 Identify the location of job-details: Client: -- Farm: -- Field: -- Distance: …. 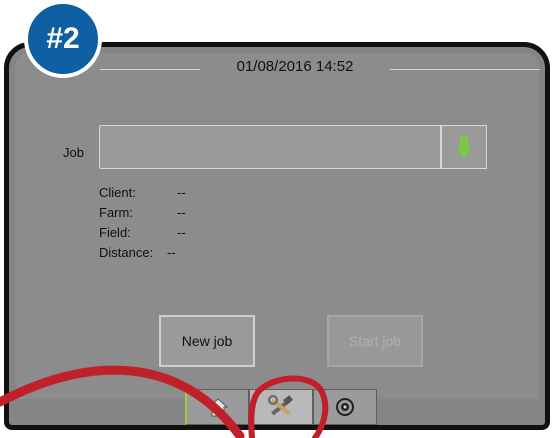
(142, 223).